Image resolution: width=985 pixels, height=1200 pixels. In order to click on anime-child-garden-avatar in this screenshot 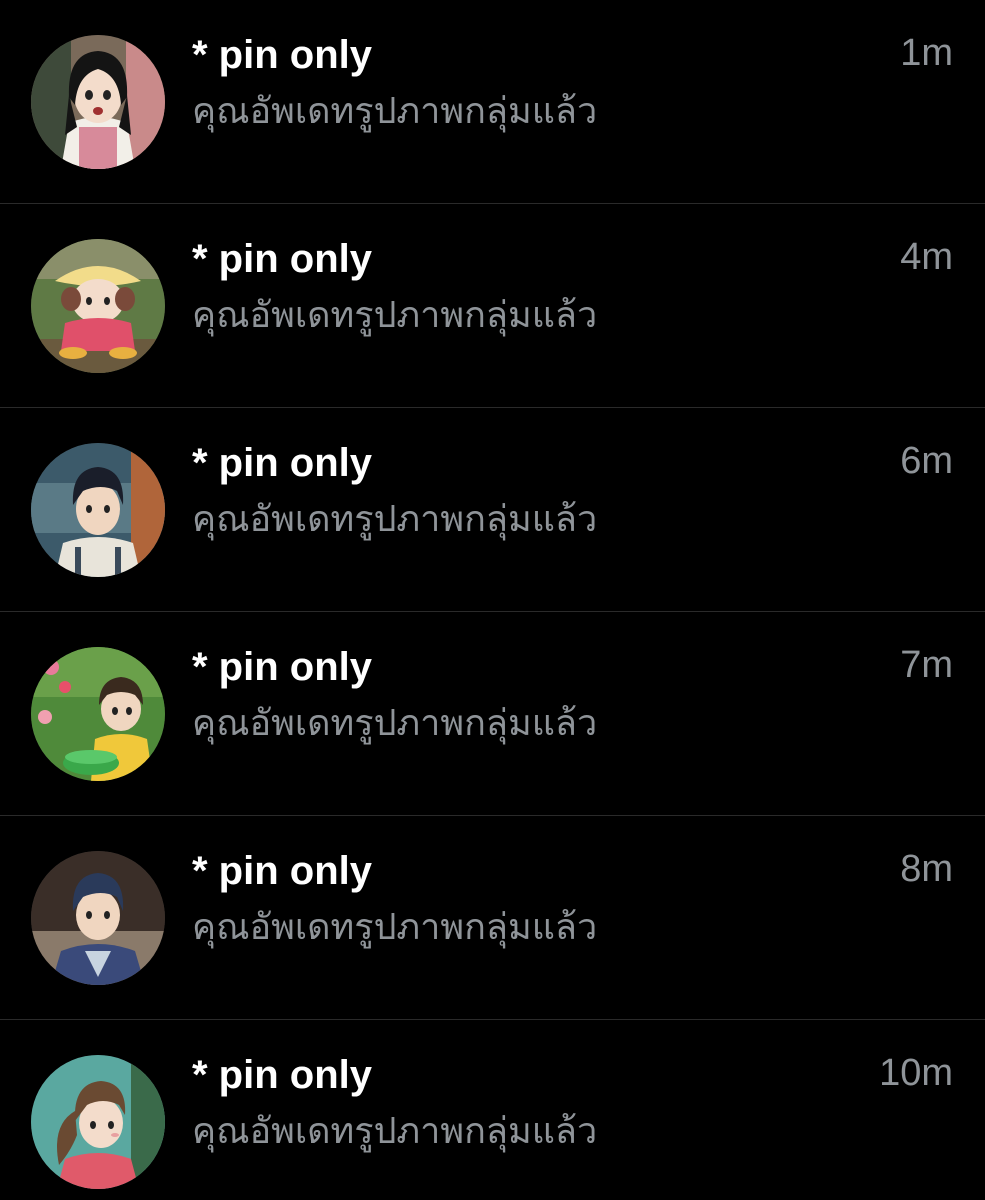, I will do `click(98, 714)`.